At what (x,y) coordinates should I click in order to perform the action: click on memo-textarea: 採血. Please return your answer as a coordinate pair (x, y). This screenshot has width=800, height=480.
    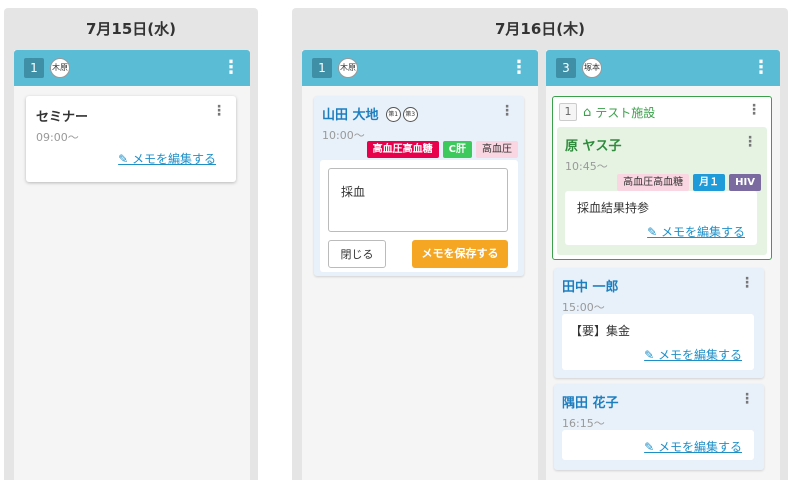
    Looking at the image, I should click on (418, 200).